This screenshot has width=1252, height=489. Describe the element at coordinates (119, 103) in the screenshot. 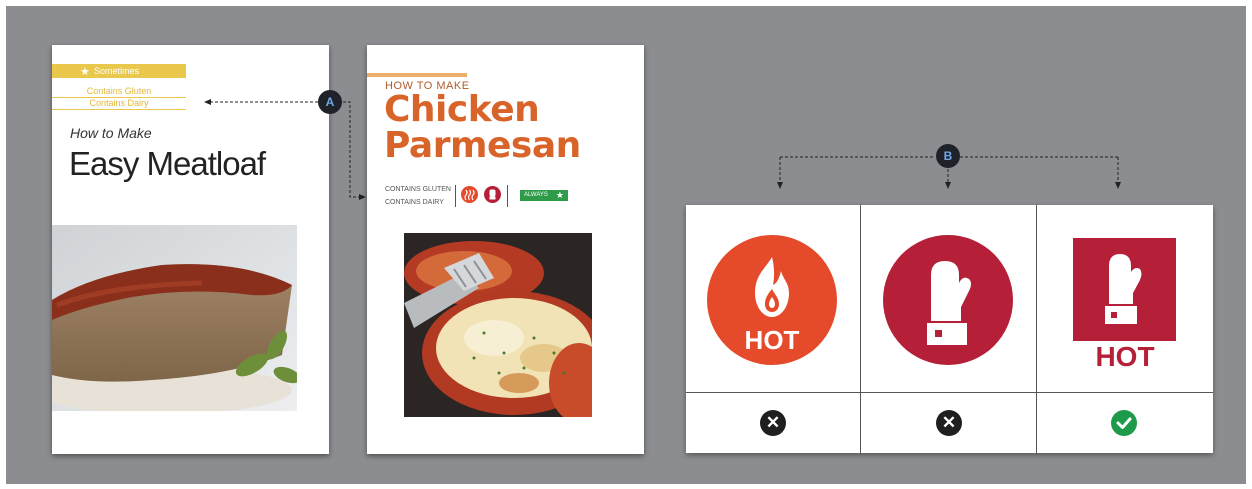

I see `allergen-dairy: Contains Dairy` at that location.